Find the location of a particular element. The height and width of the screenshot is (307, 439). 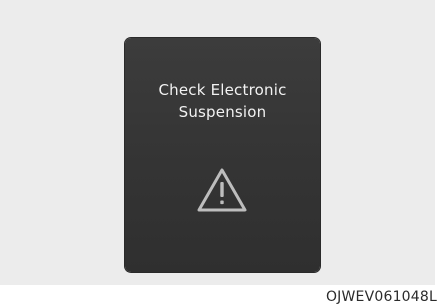

warning-message-line2: Suspension is located at coordinates (222, 112).